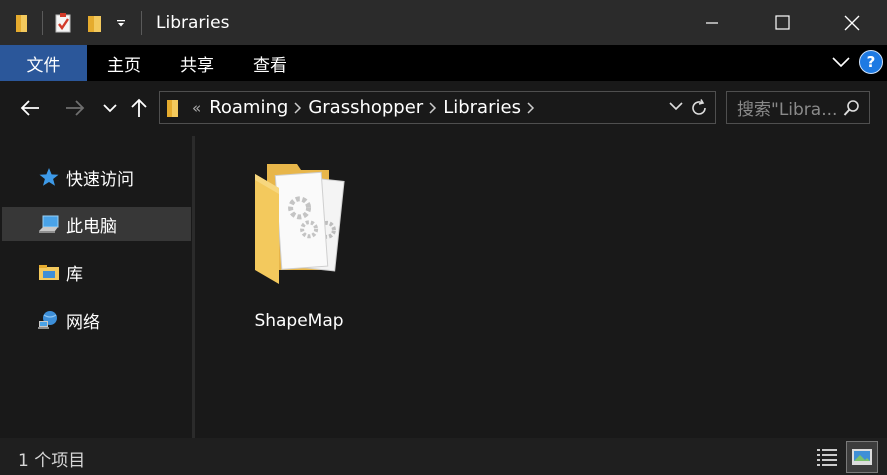 The height and width of the screenshot is (475, 887). What do you see at coordinates (482, 107) in the screenshot?
I see `breadcrumb-libraries: Libraries` at bounding box center [482, 107].